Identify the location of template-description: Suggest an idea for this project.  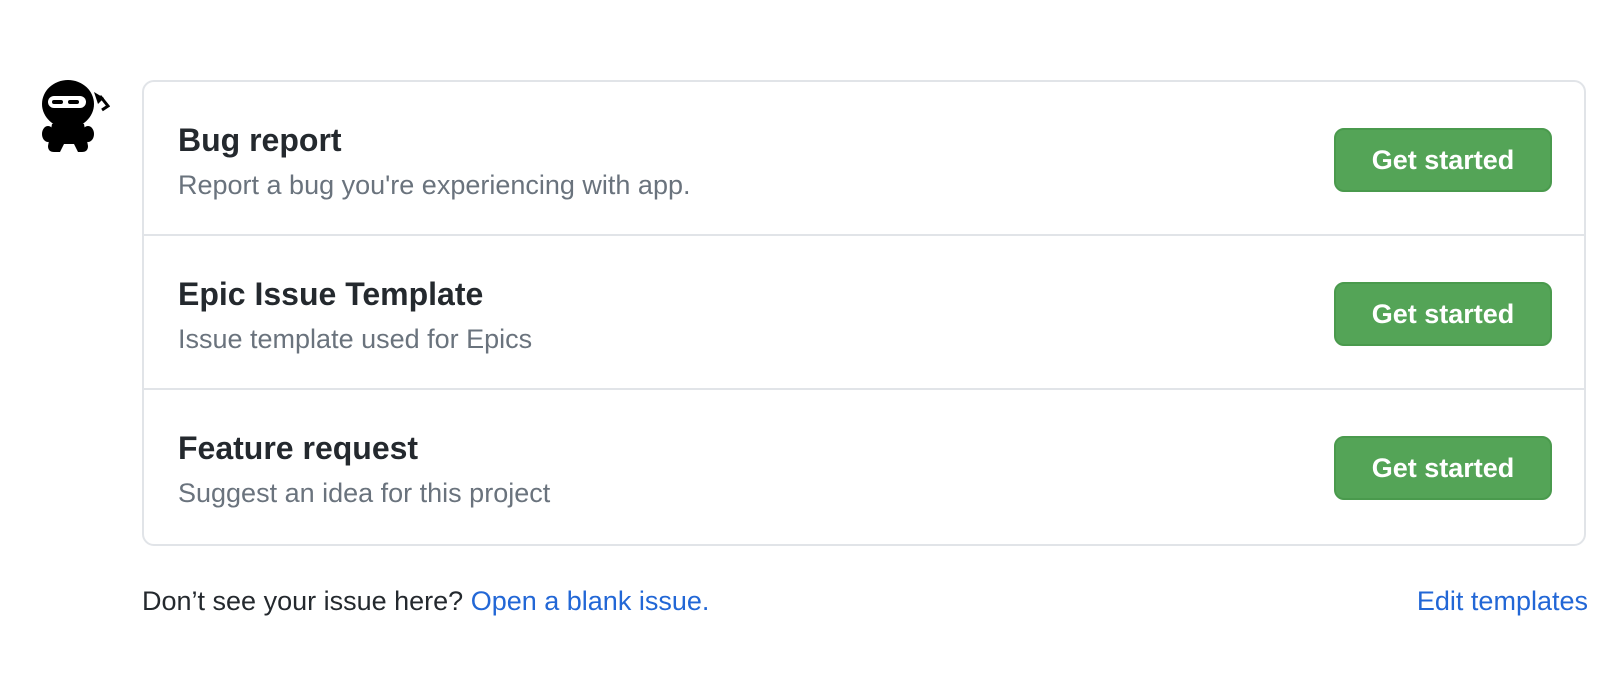
(364, 493).